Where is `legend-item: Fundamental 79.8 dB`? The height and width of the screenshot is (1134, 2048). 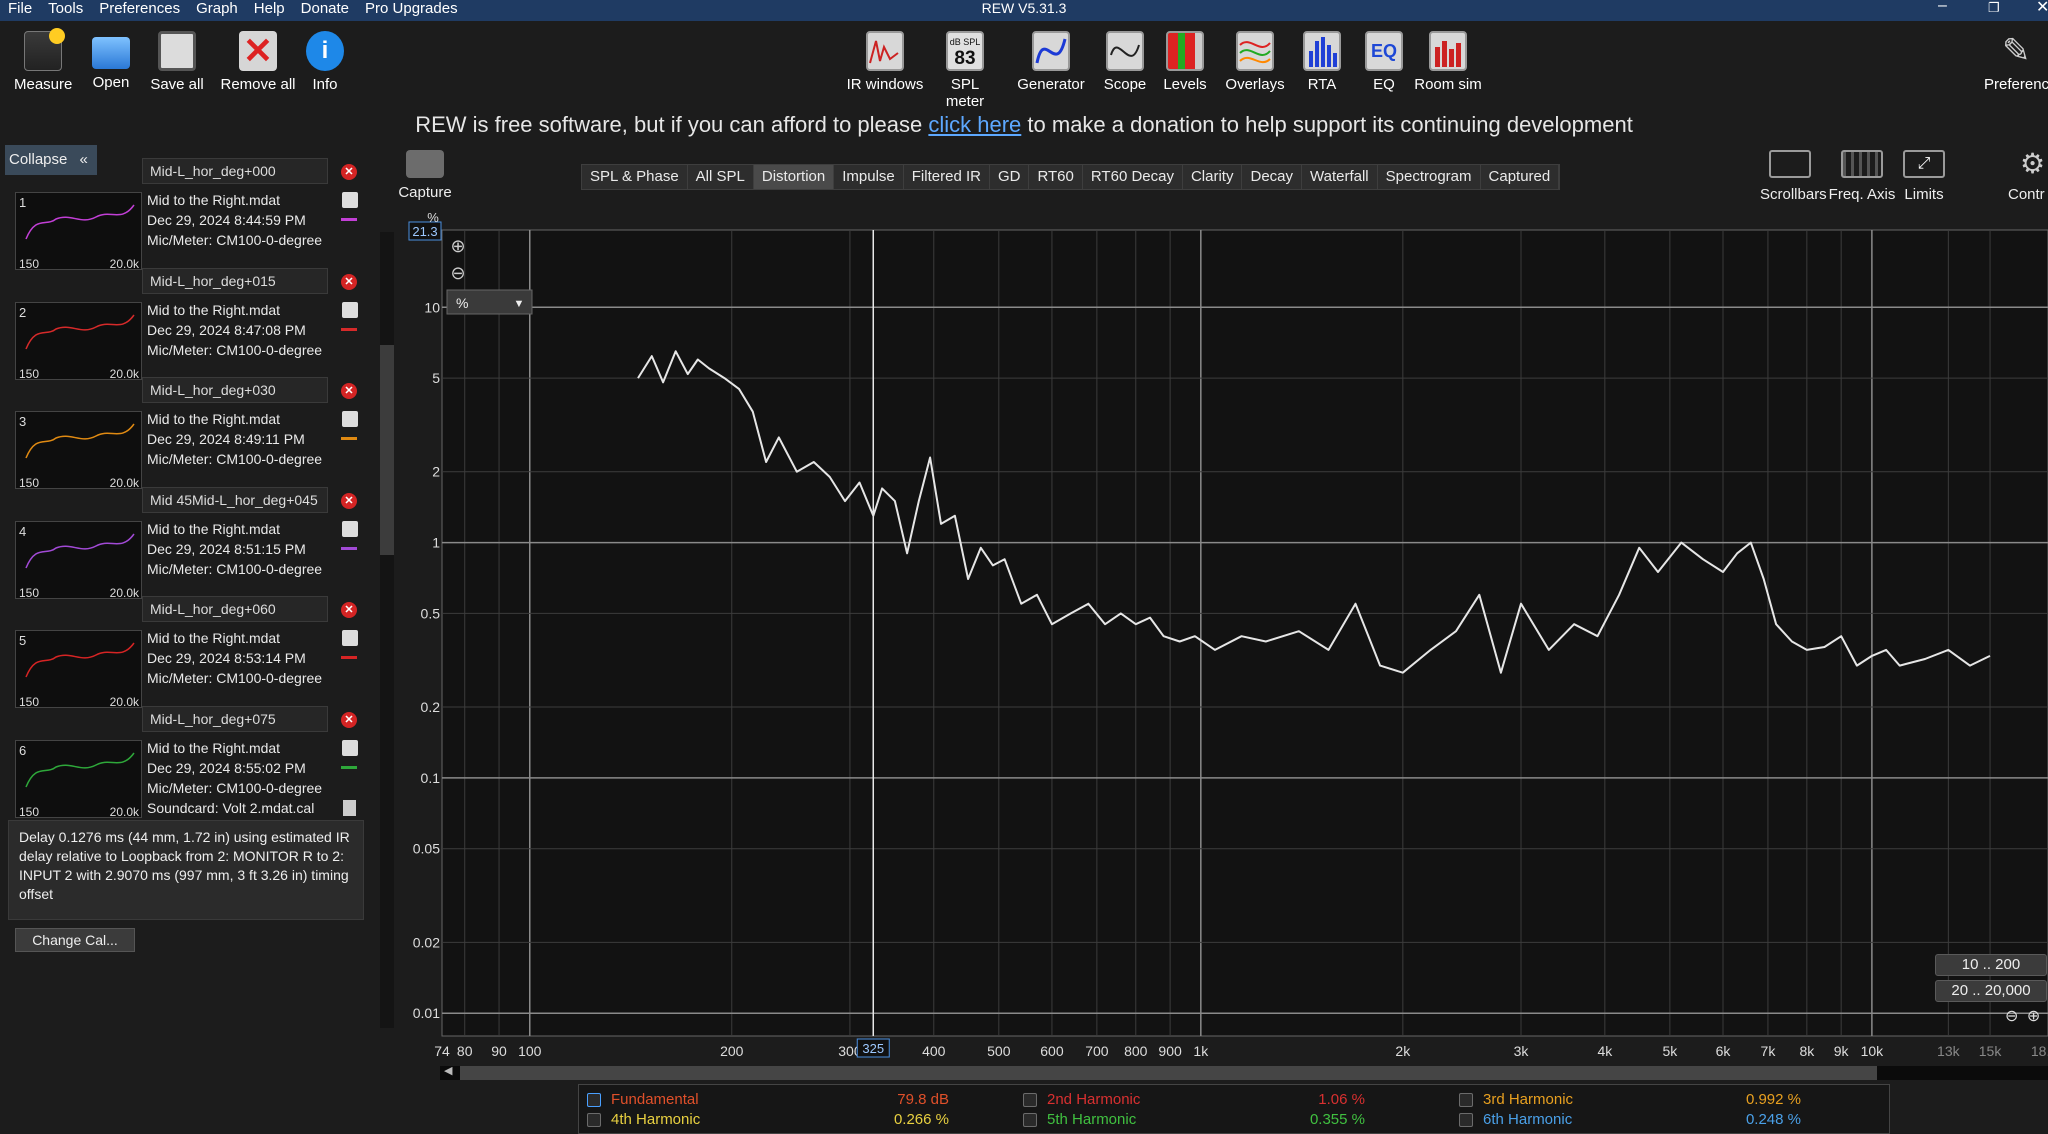
legend-item: Fundamental 79.8 dB is located at coordinates (794, 1100).